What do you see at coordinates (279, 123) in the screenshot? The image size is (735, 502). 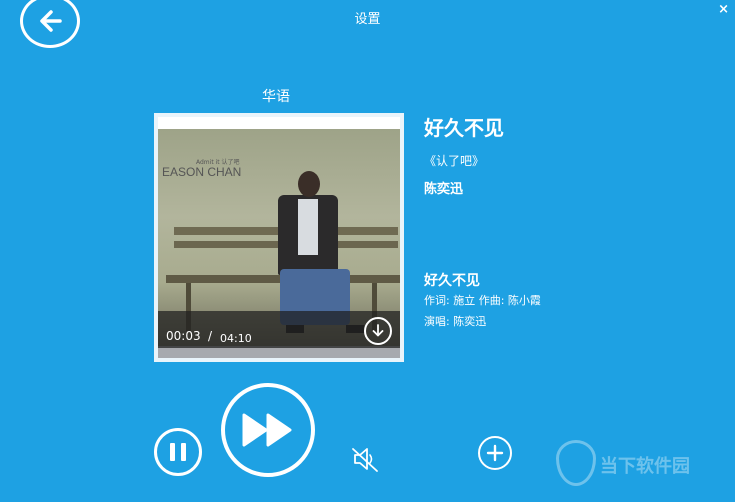 I see `cover-top-strip` at bounding box center [279, 123].